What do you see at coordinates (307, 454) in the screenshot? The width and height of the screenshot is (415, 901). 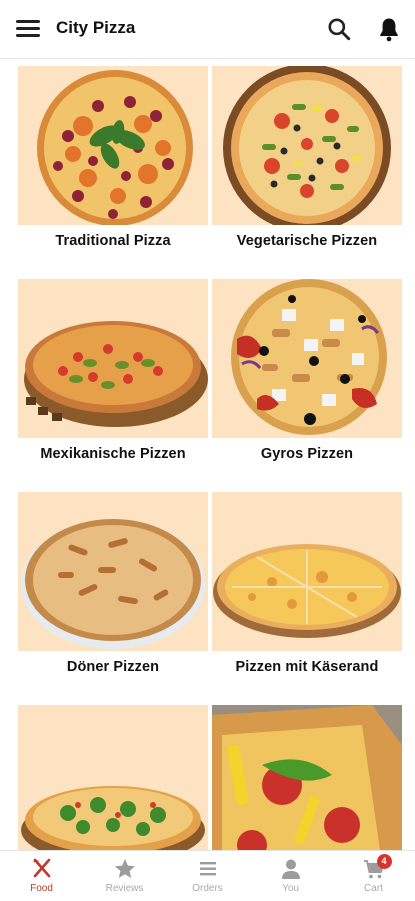 I see `category-name: Gyros Pizzen` at bounding box center [307, 454].